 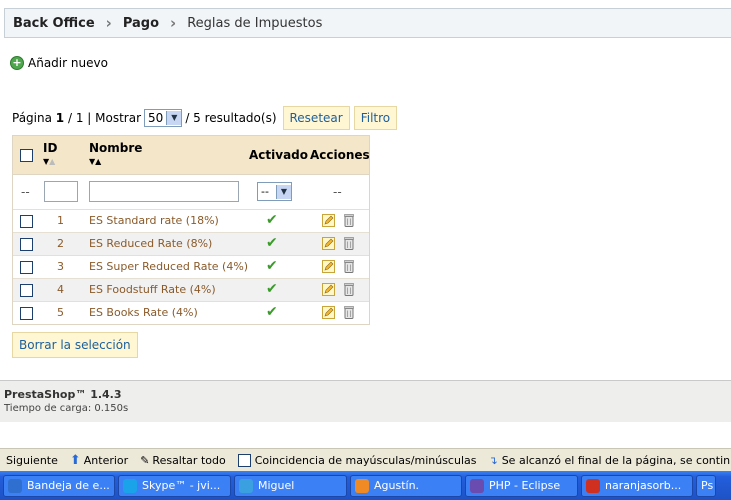 What do you see at coordinates (61, 191) in the screenshot?
I see `id-filter-input` at bounding box center [61, 191].